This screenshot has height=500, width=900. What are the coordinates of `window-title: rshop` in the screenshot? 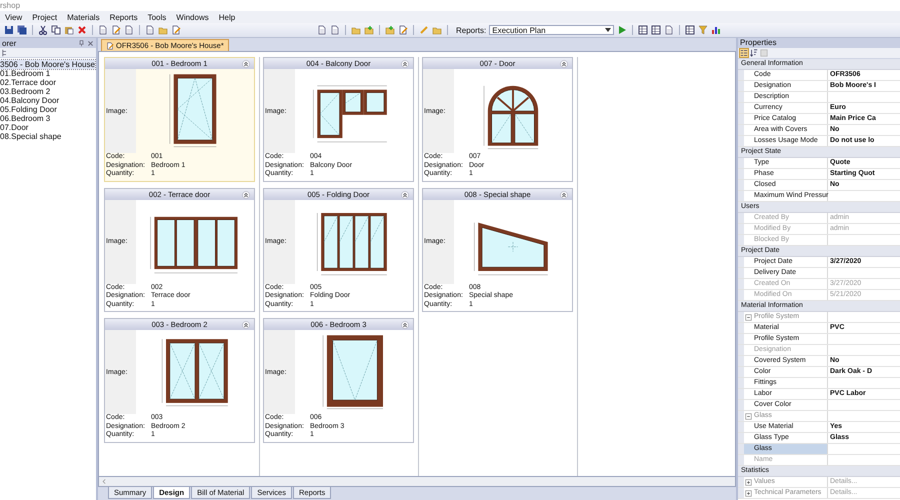 It's located at (10, 5).